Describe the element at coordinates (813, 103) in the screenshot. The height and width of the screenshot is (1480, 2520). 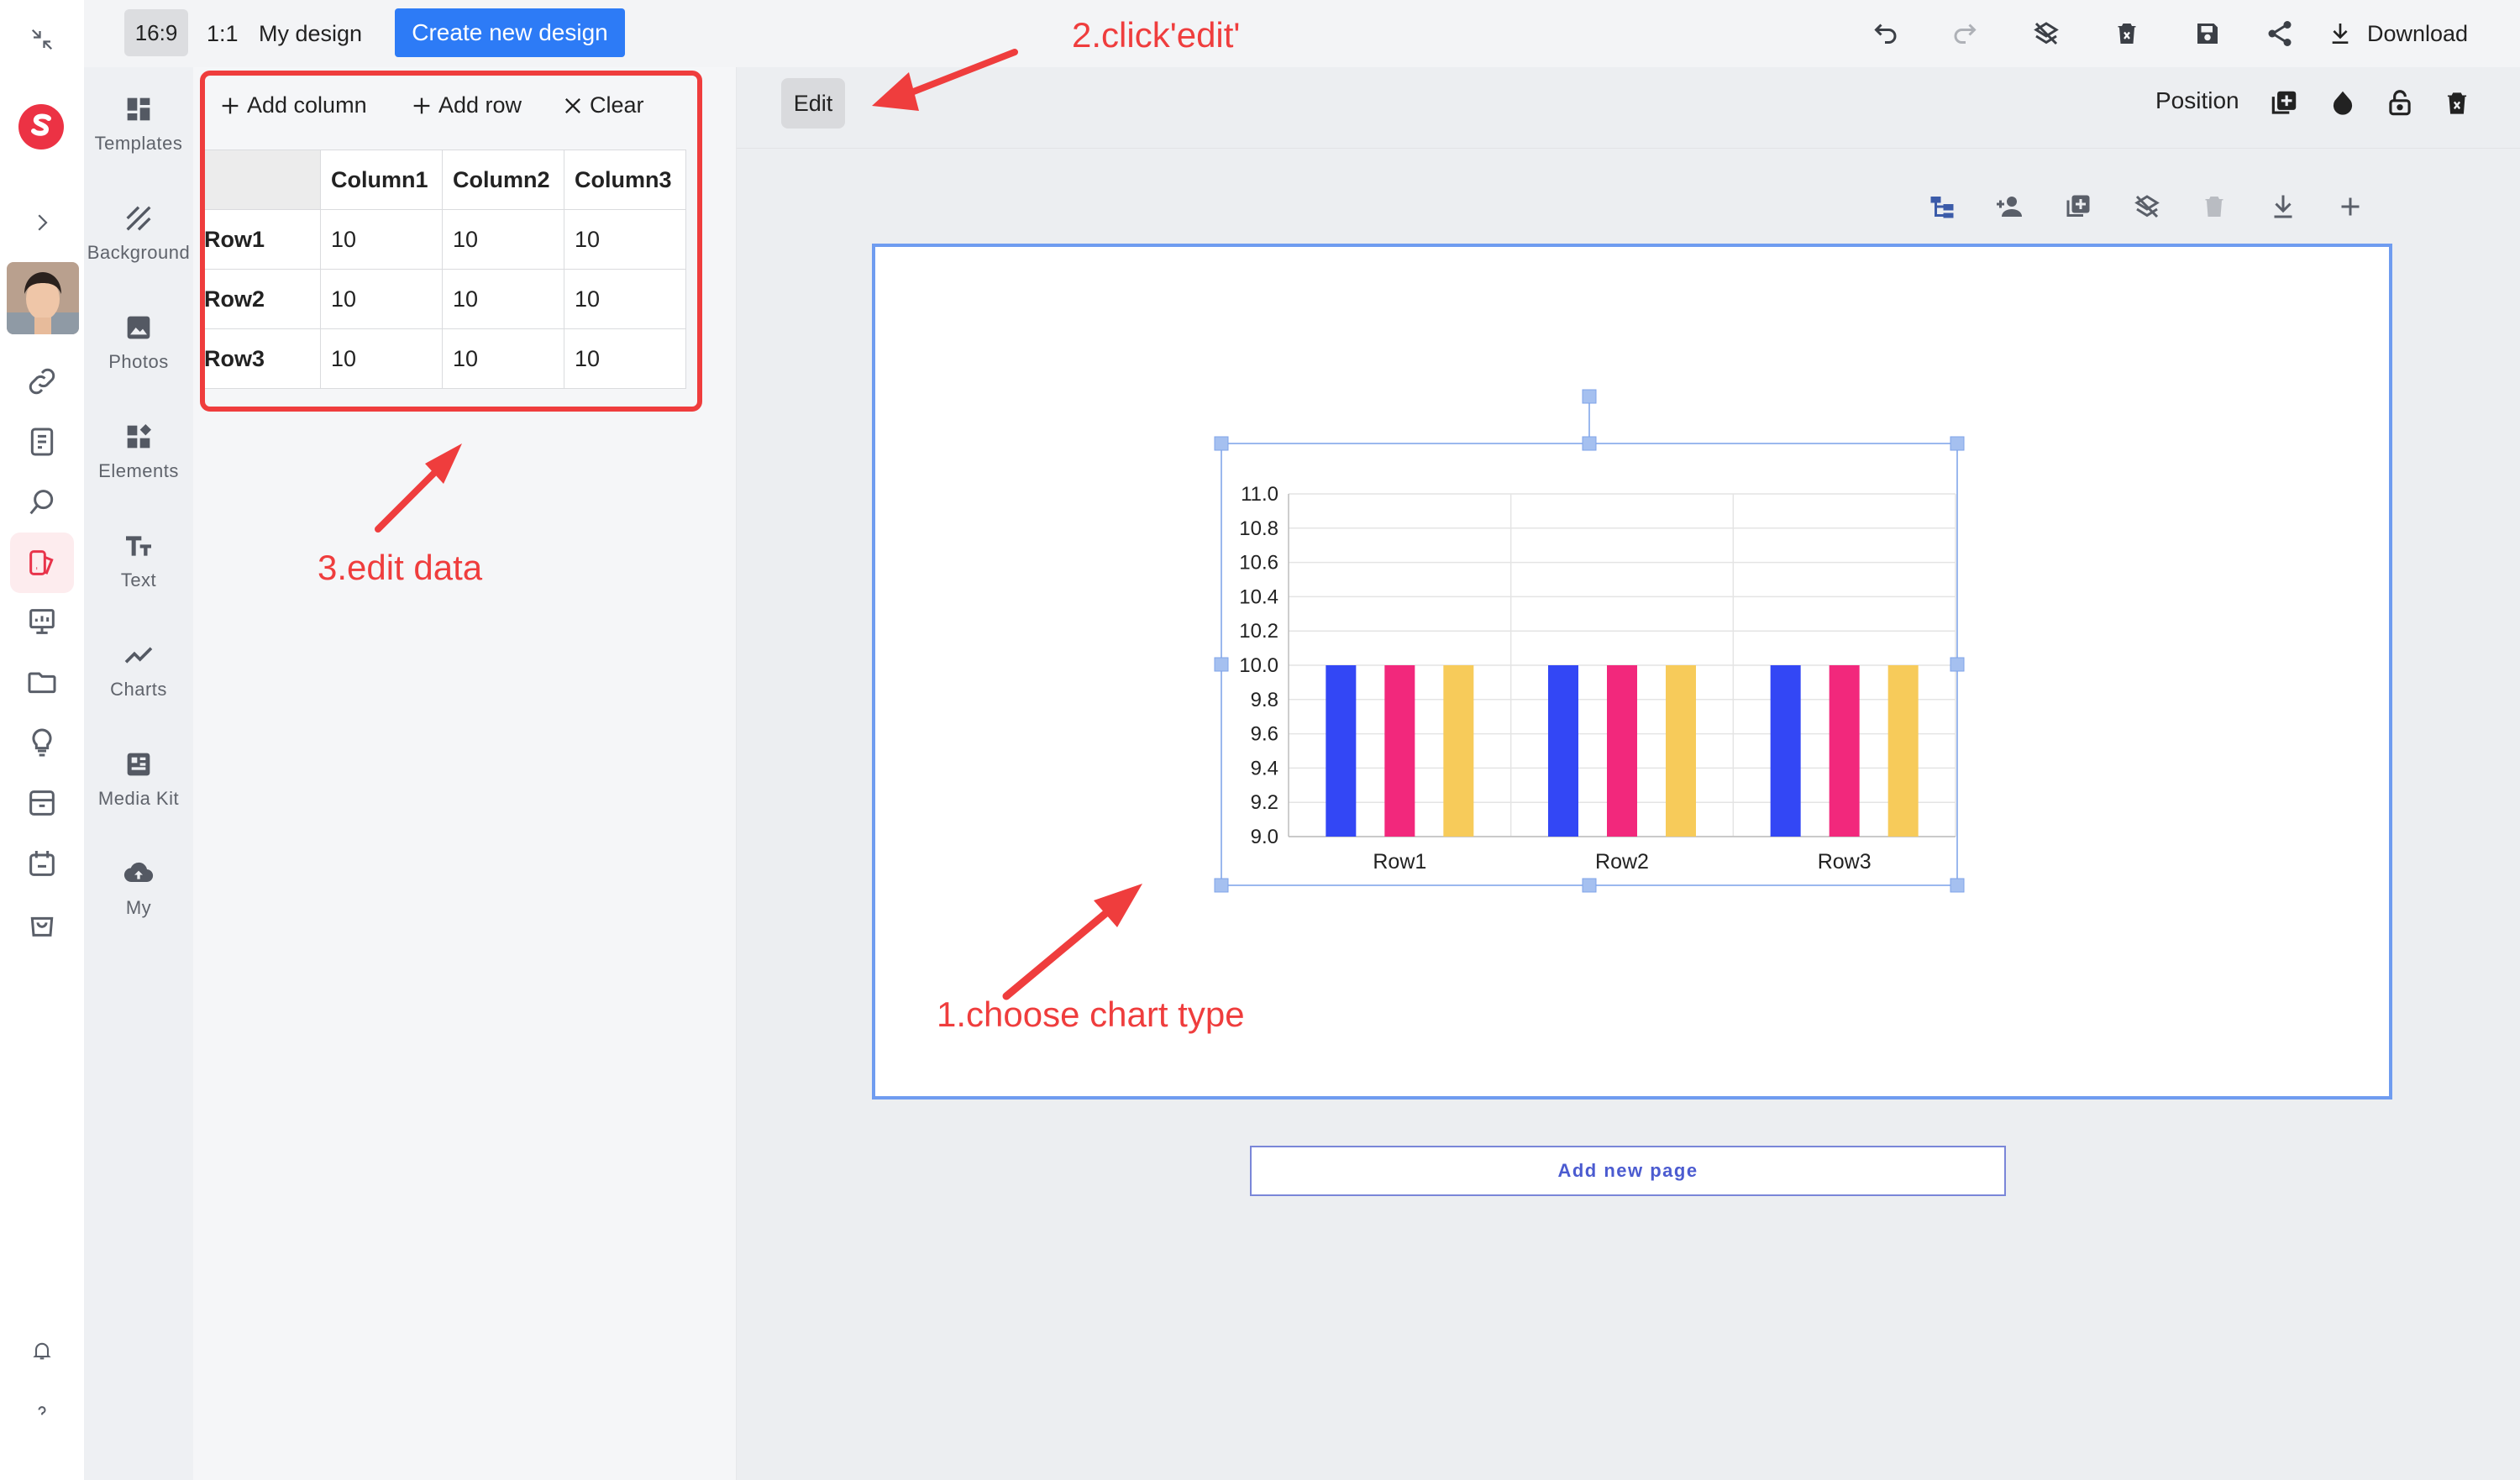
I see `edit-button: Edit` at that location.